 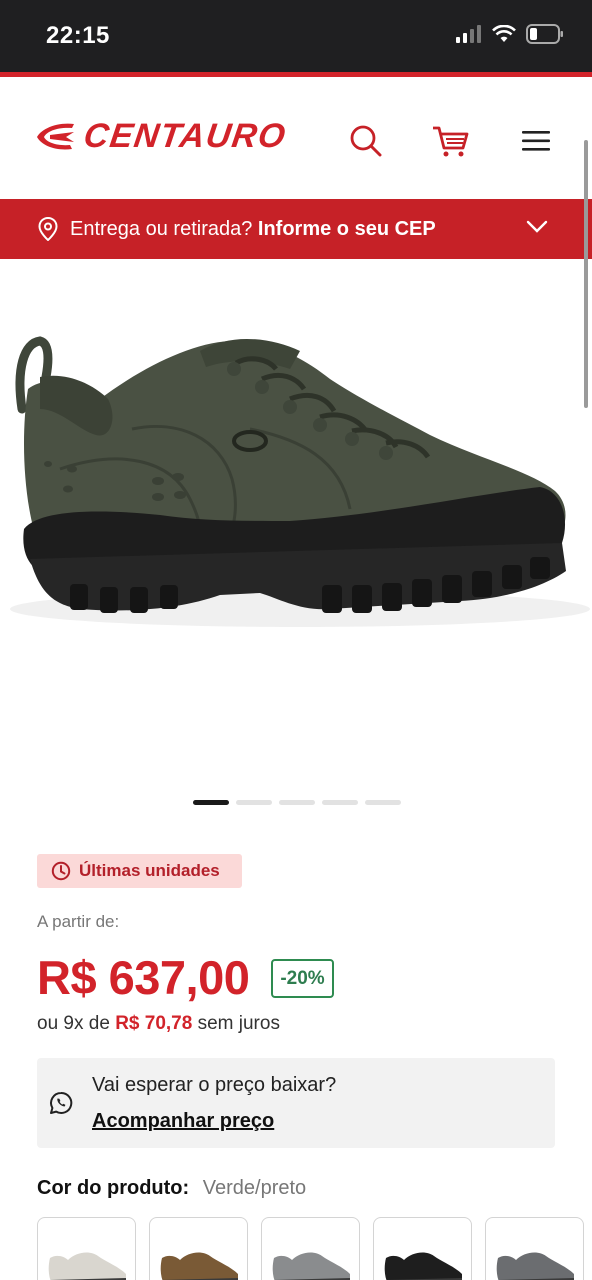 What do you see at coordinates (161, 228) in the screenshot?
I see `delivery-prefix: Entrega ou retirada?` at bounding box center [161, 228].